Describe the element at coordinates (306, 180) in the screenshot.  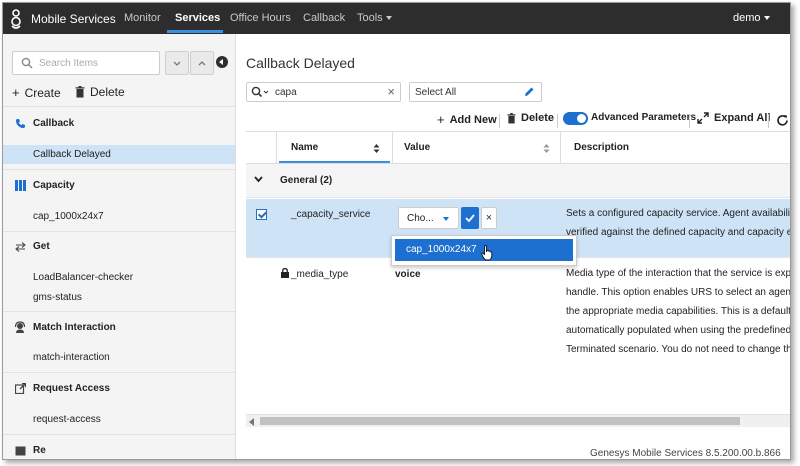
I see `group-title: General (2)` at that location.